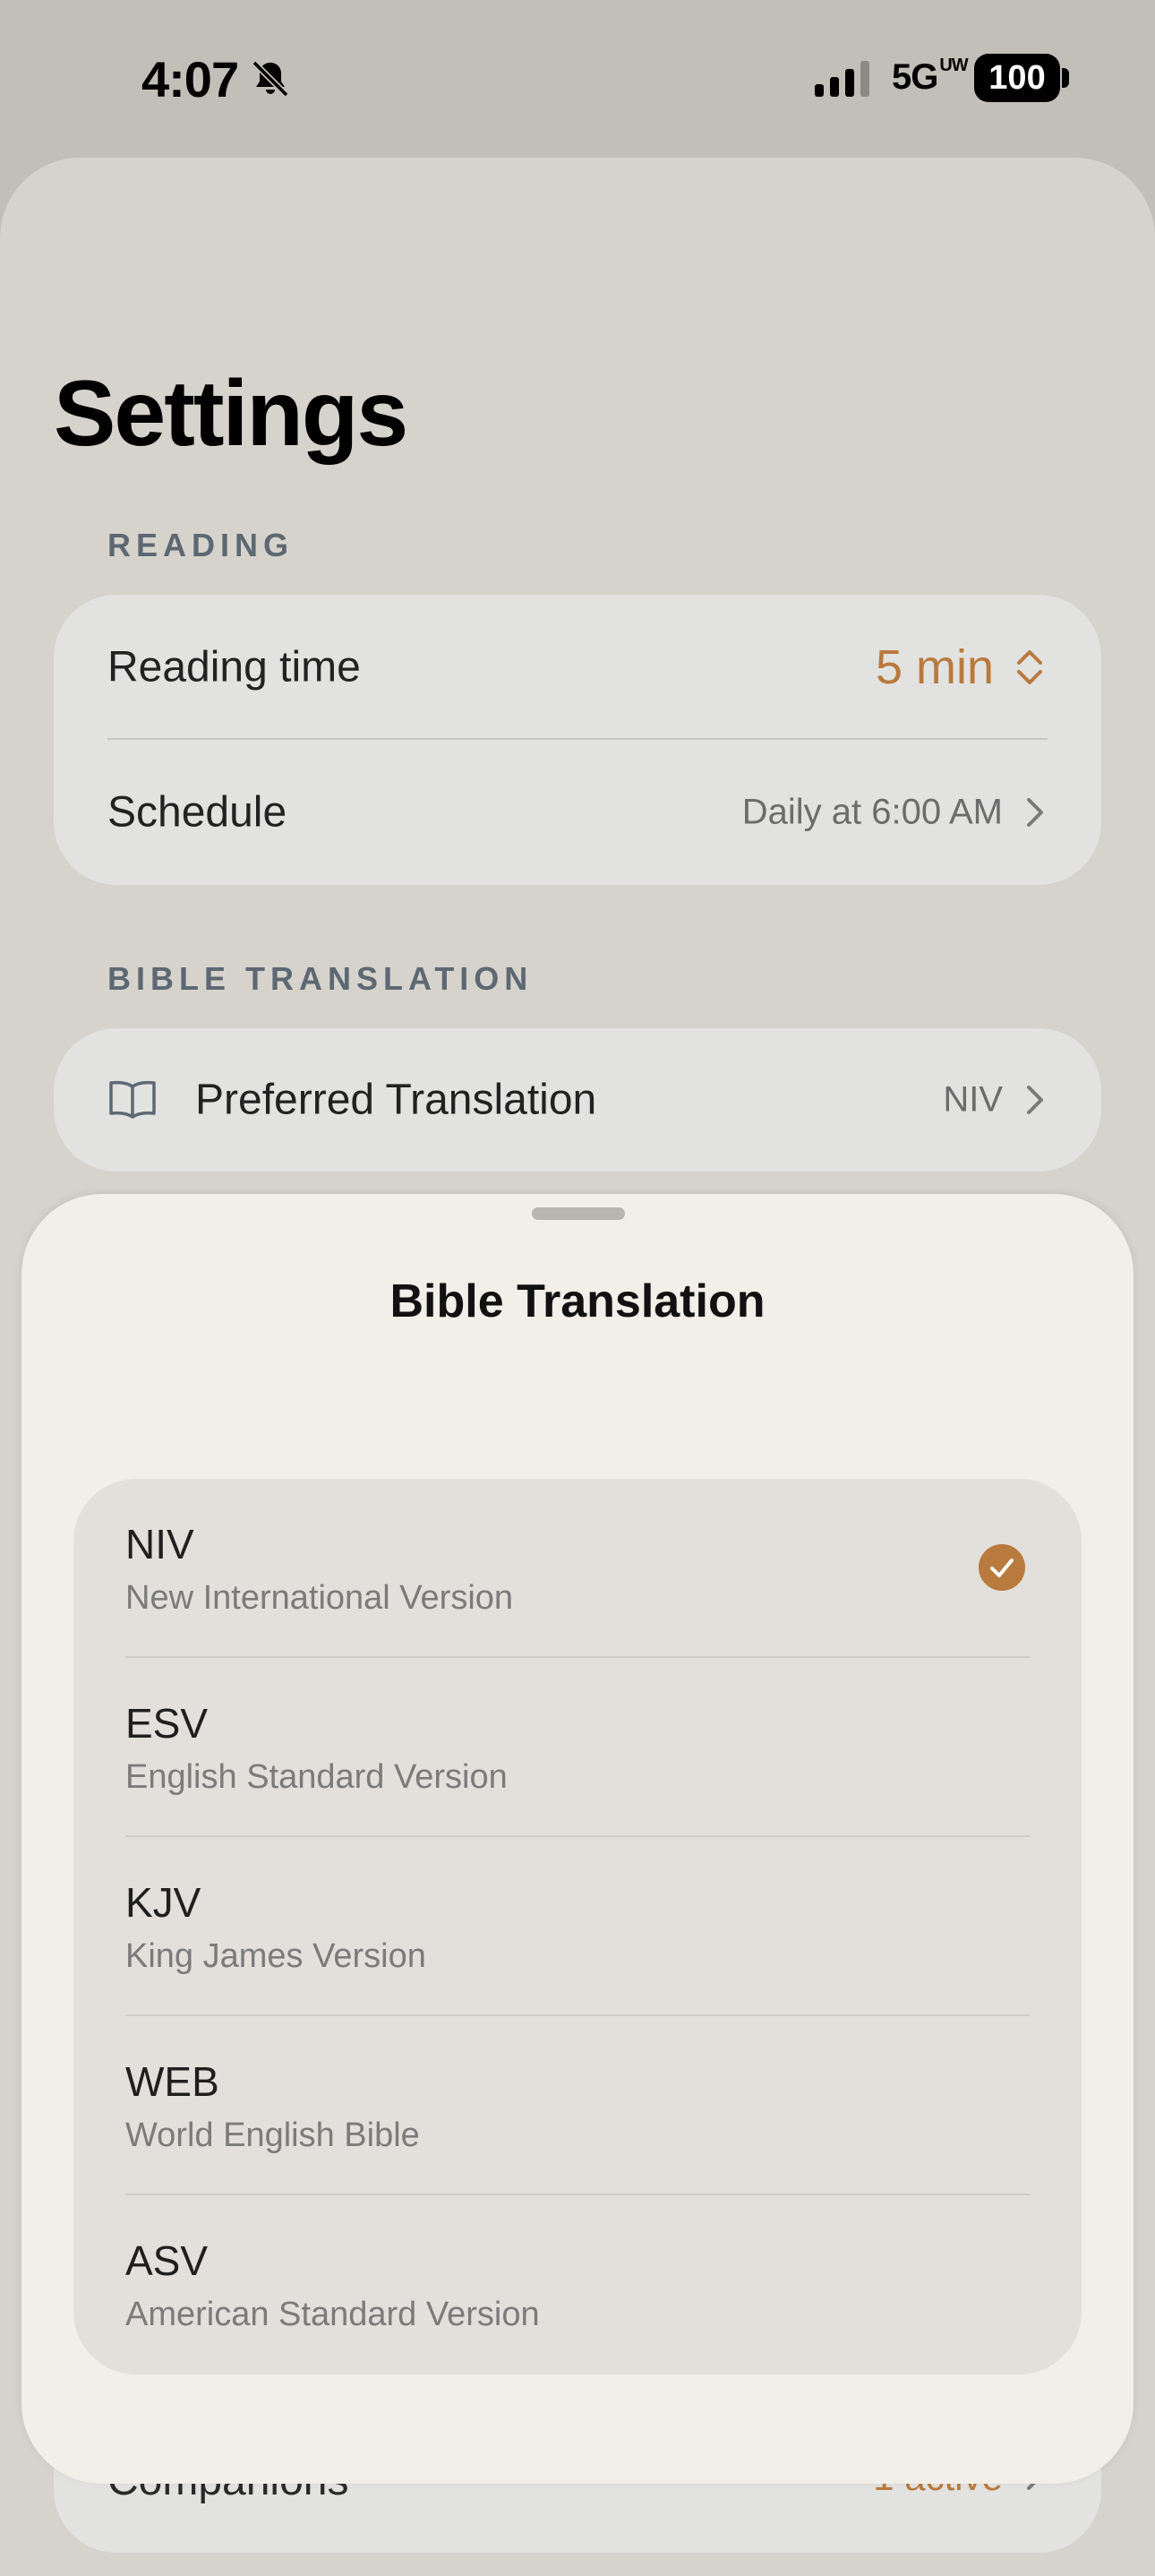  What do you see at coordinates (320, 978) in the screenshot?
I see `section-header-bible-translation: BIBLE TRANSLATION` at bounding box center [320, 978].